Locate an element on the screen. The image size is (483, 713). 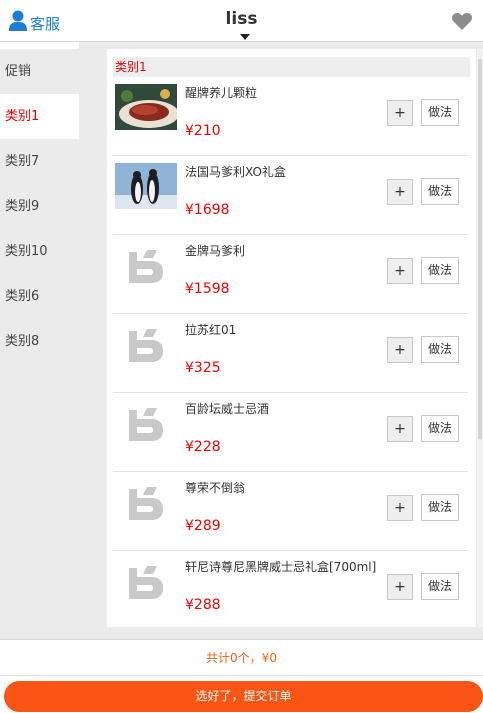
sidebar-item-category-7: 类别7 is located at coordinates (39, 161).